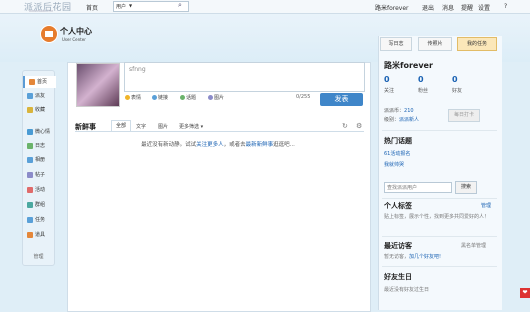 The image size is (530, 312). Describe the element at coordinates (41, 11) in the screenshot. I see `site-logo-url: WWW.PAIPAI.FM` at that location.